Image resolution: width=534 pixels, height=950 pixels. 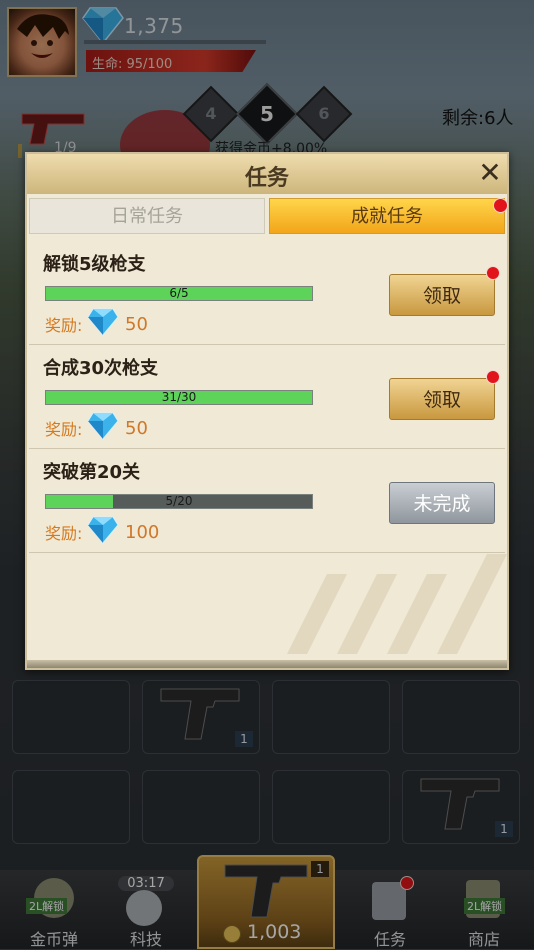 I want to click on decorative-stripes, so click(x=397, y=604).